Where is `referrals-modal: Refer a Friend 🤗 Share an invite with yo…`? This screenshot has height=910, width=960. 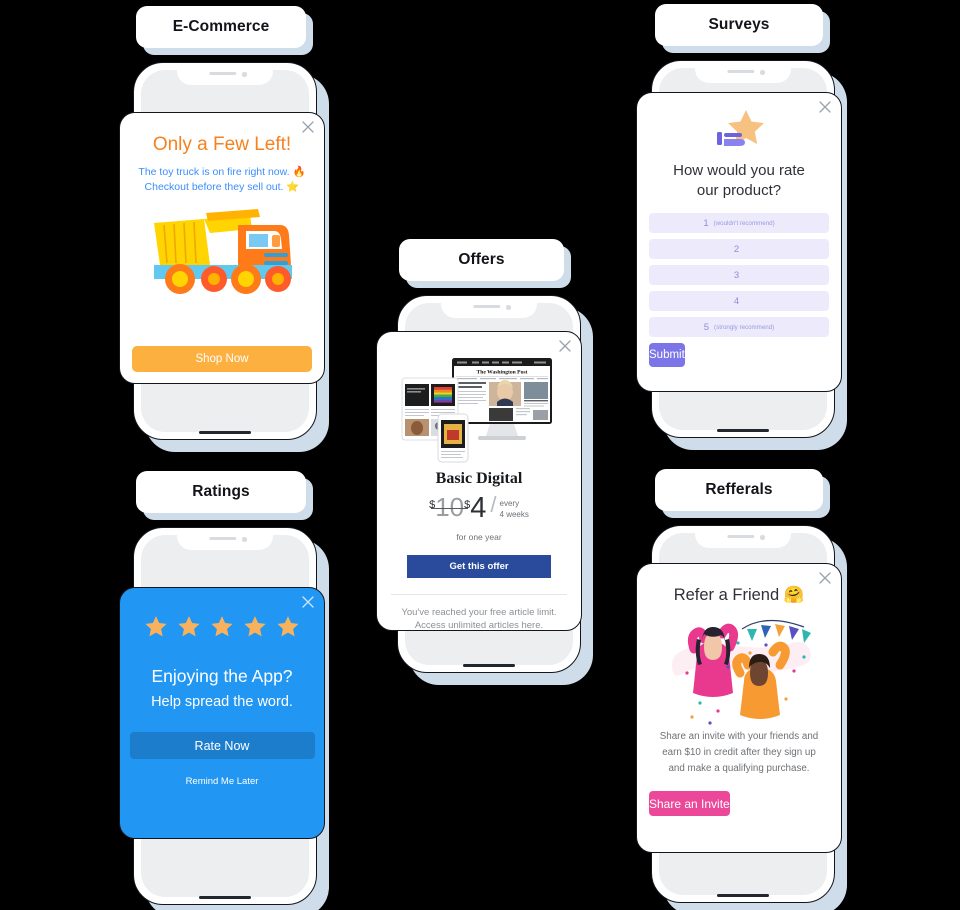 referrals-modal: Refer a Friend 🤗 Share an invite with yo… is located at coordinates (739, 708).